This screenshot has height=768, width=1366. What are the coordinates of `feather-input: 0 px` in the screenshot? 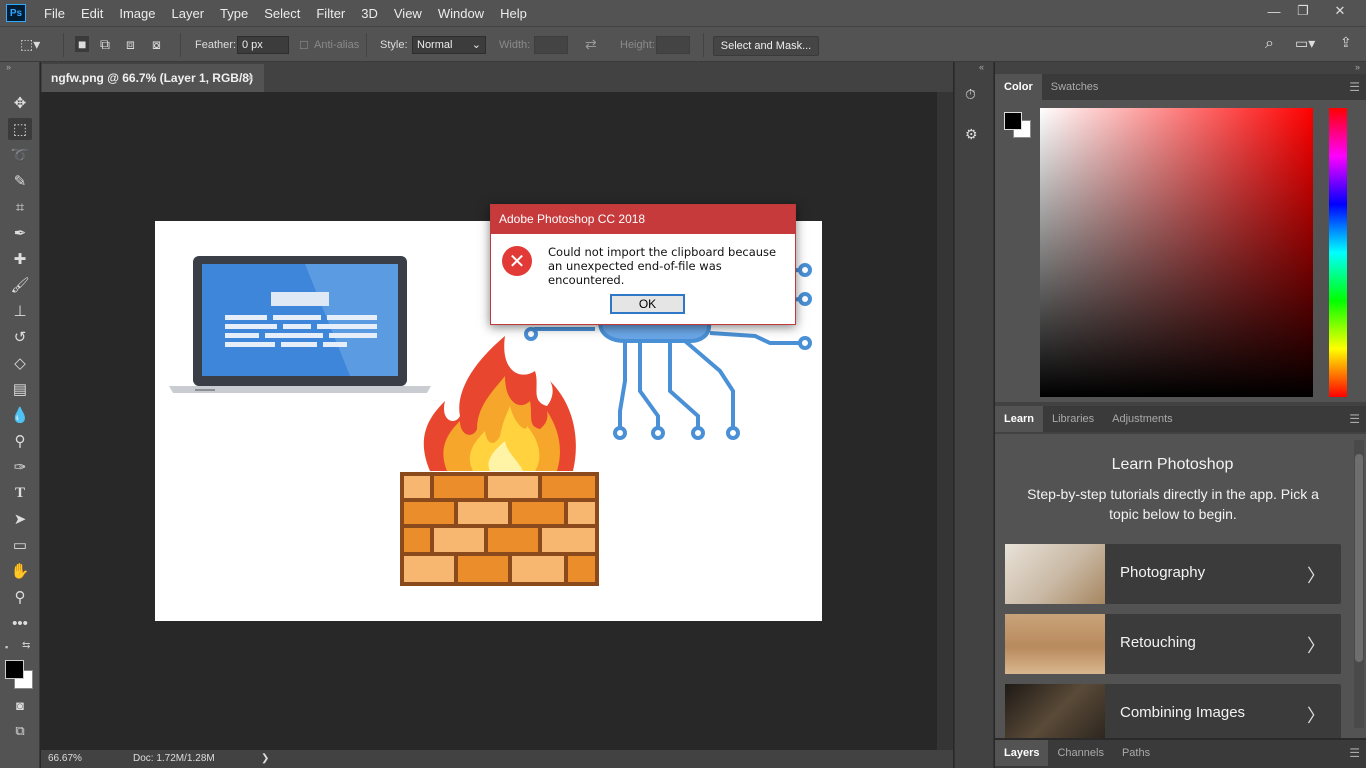 It's located at (263, 45).